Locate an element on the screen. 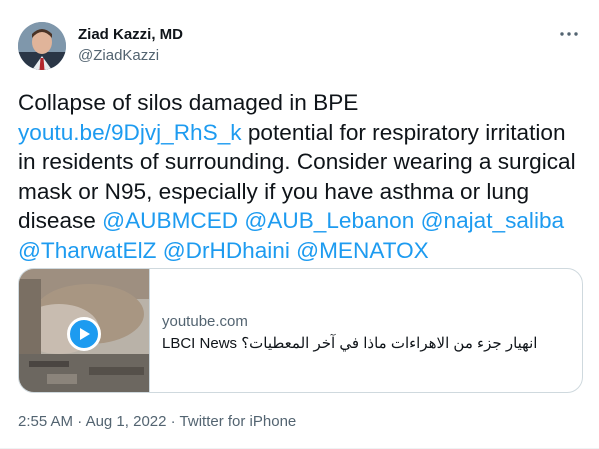 The height and width of the screenshot is (449, 599). mention-link: @MENATOX is located at coordinates (362, 250).